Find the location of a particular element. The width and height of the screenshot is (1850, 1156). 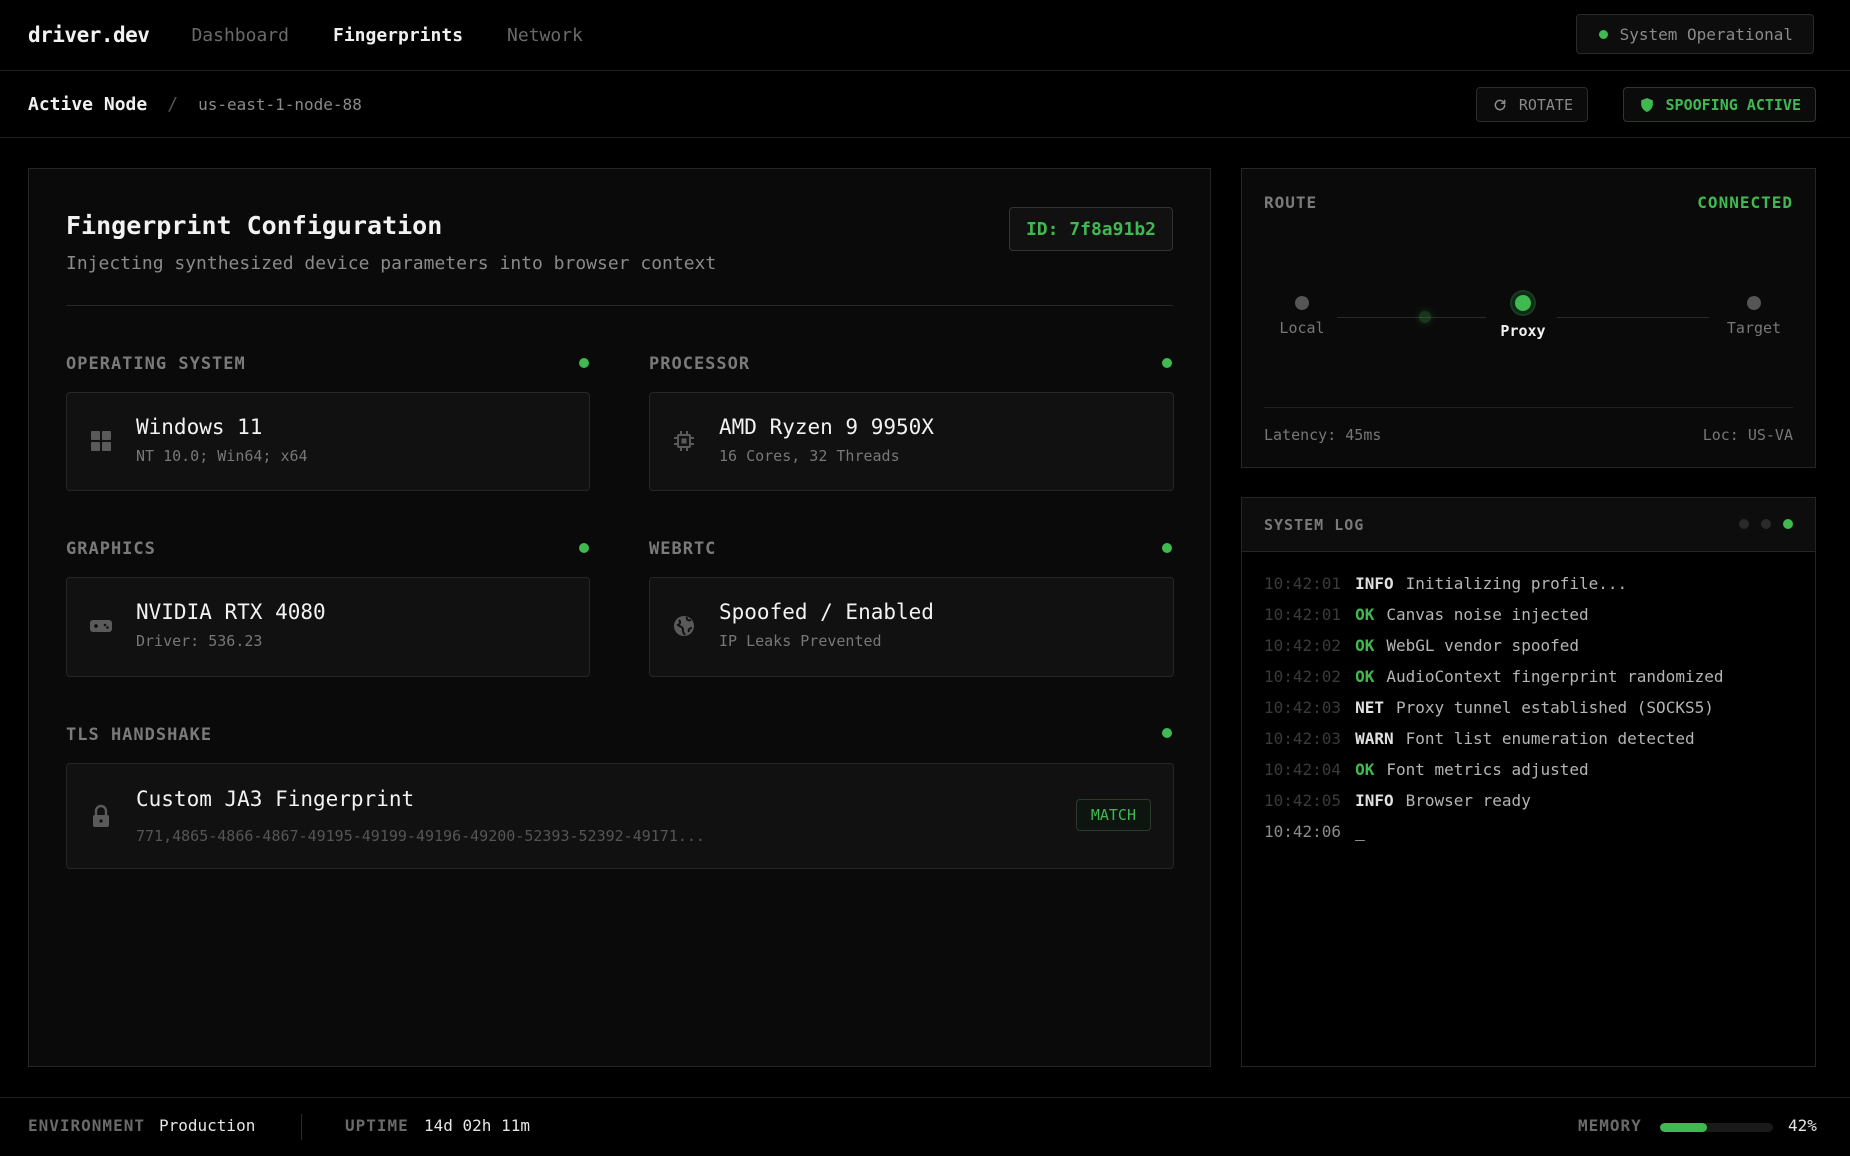

log-entry: 10:42:01 OK Canvas noise injected is located at coordinates (1493, 614).